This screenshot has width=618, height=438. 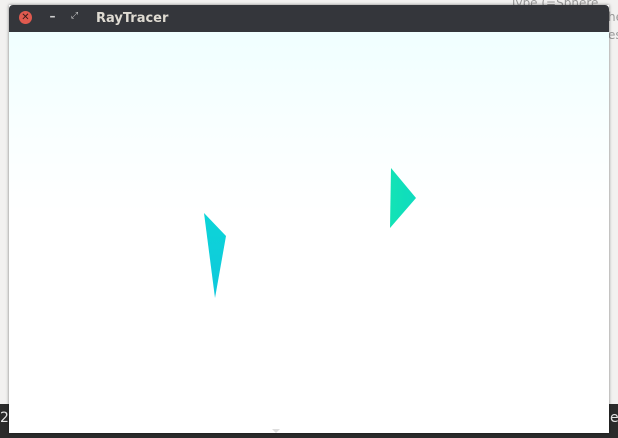 I want to click on background-text-line-2: he, so click(x=613, y=17).